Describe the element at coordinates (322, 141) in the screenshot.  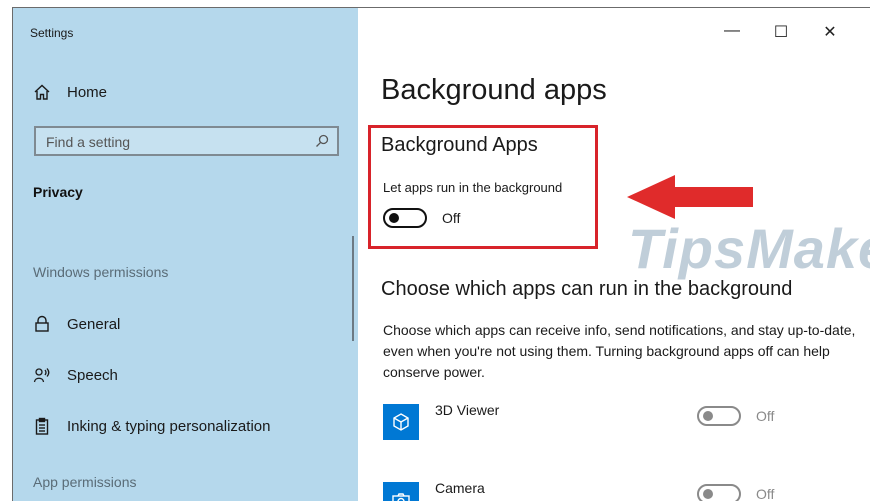
I see `search-icon` at that location.